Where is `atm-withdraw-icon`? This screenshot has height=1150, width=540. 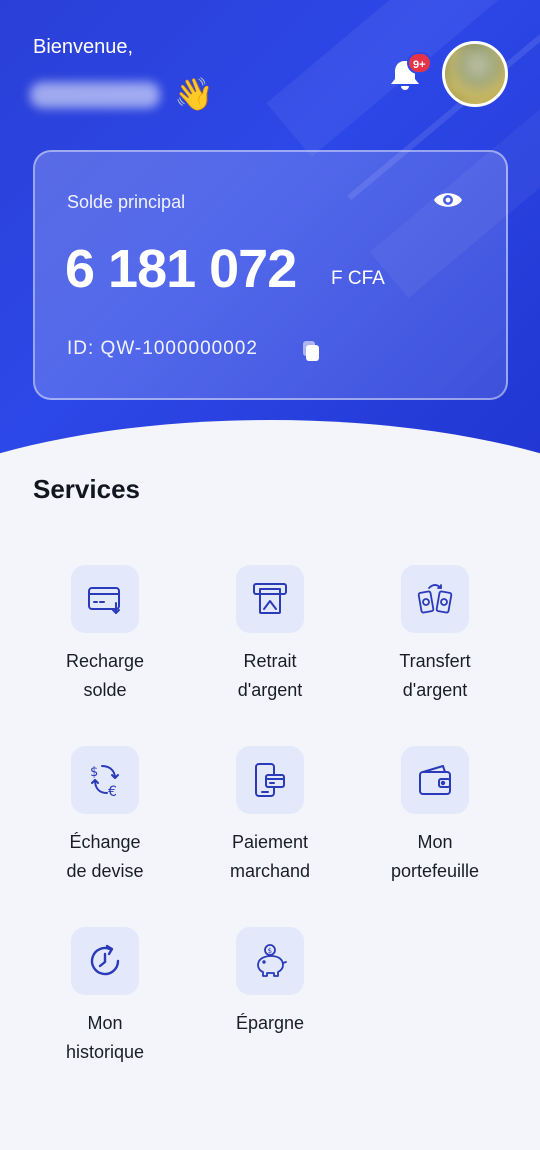 atm-withdraw-icon is located at coordinates (270, 599).